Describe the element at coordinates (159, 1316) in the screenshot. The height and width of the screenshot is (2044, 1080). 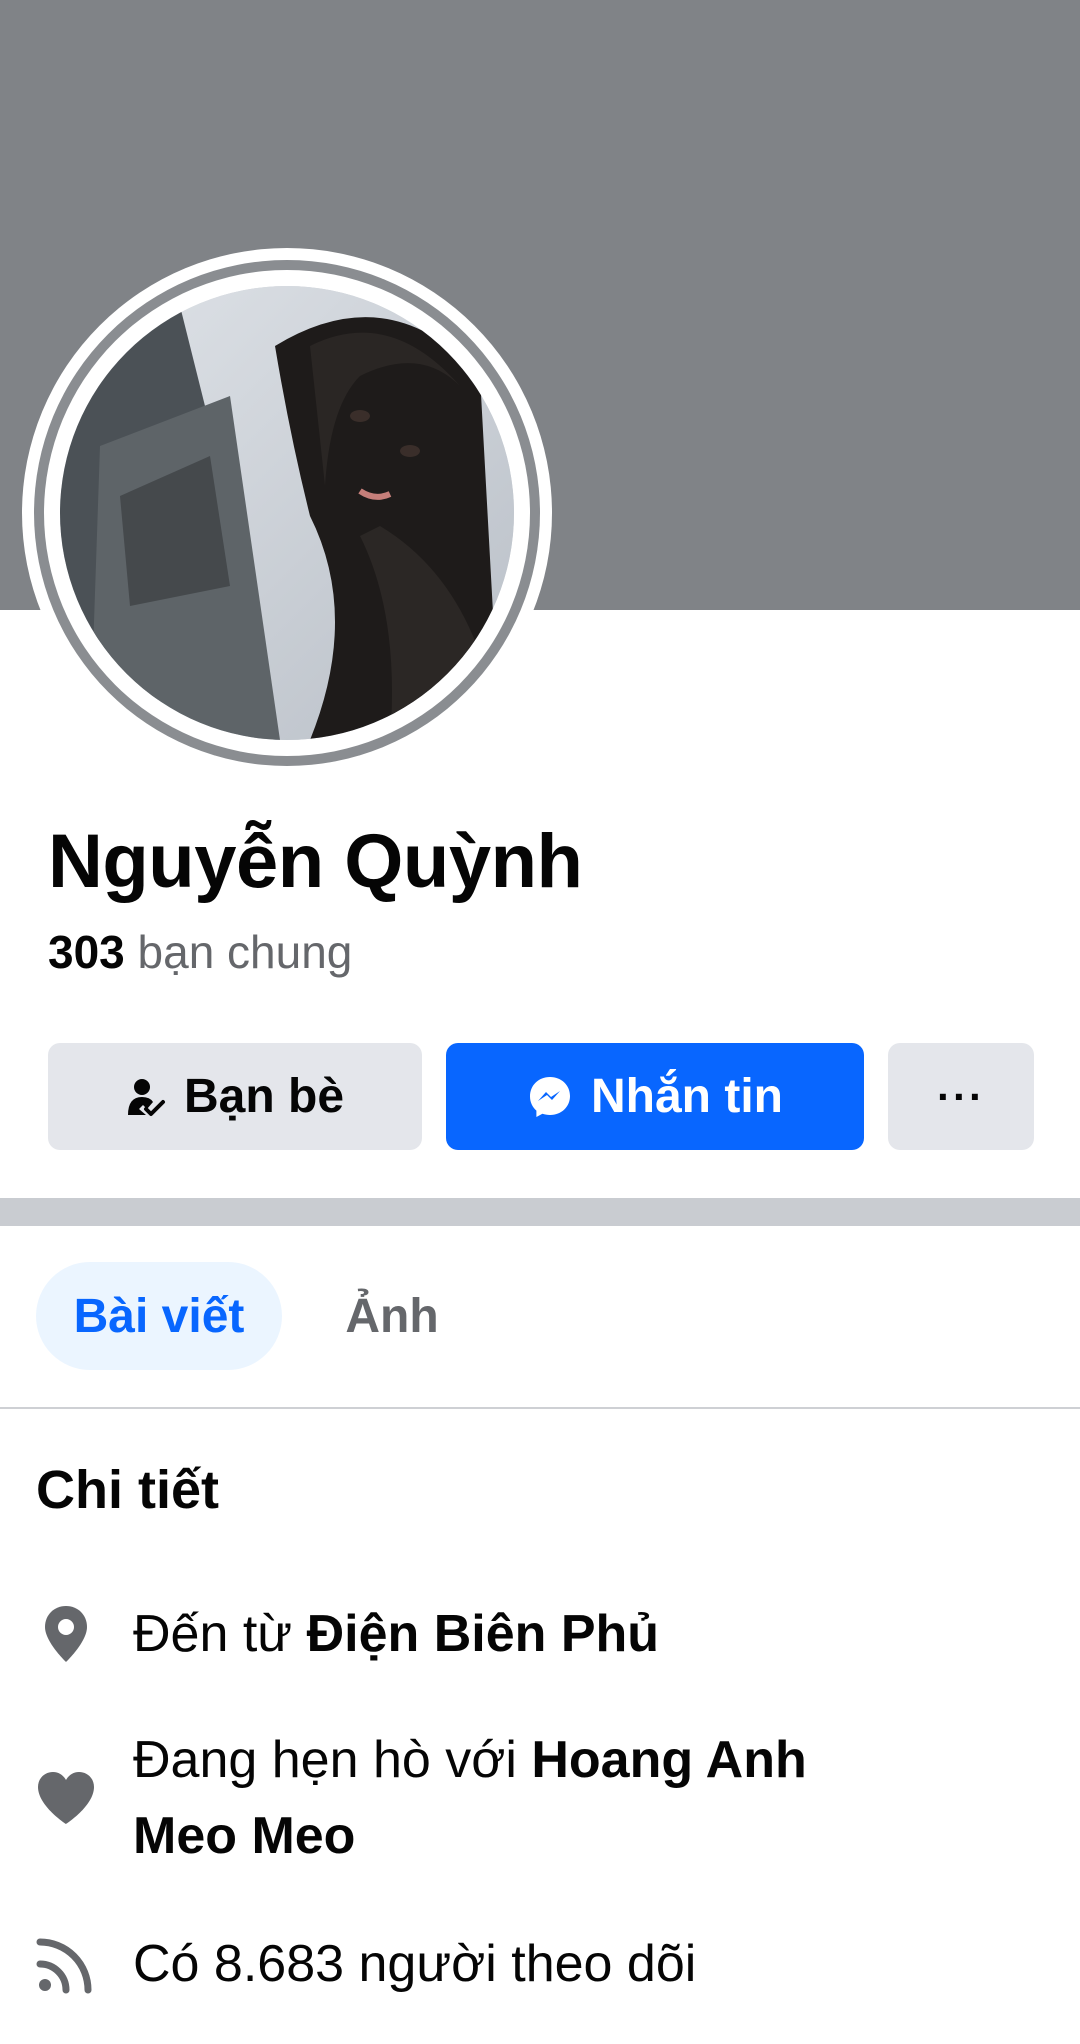
I see `tab-posts: Bài viết` at that location.